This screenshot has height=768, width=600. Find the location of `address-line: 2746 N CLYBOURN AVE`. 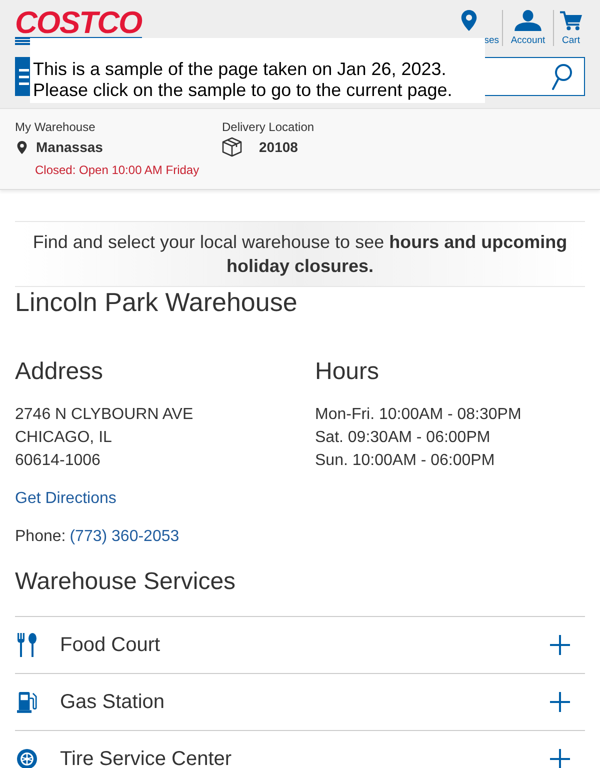

address-line: 2746 N CLYBOURN AVE is located at coordinates (104, 415).